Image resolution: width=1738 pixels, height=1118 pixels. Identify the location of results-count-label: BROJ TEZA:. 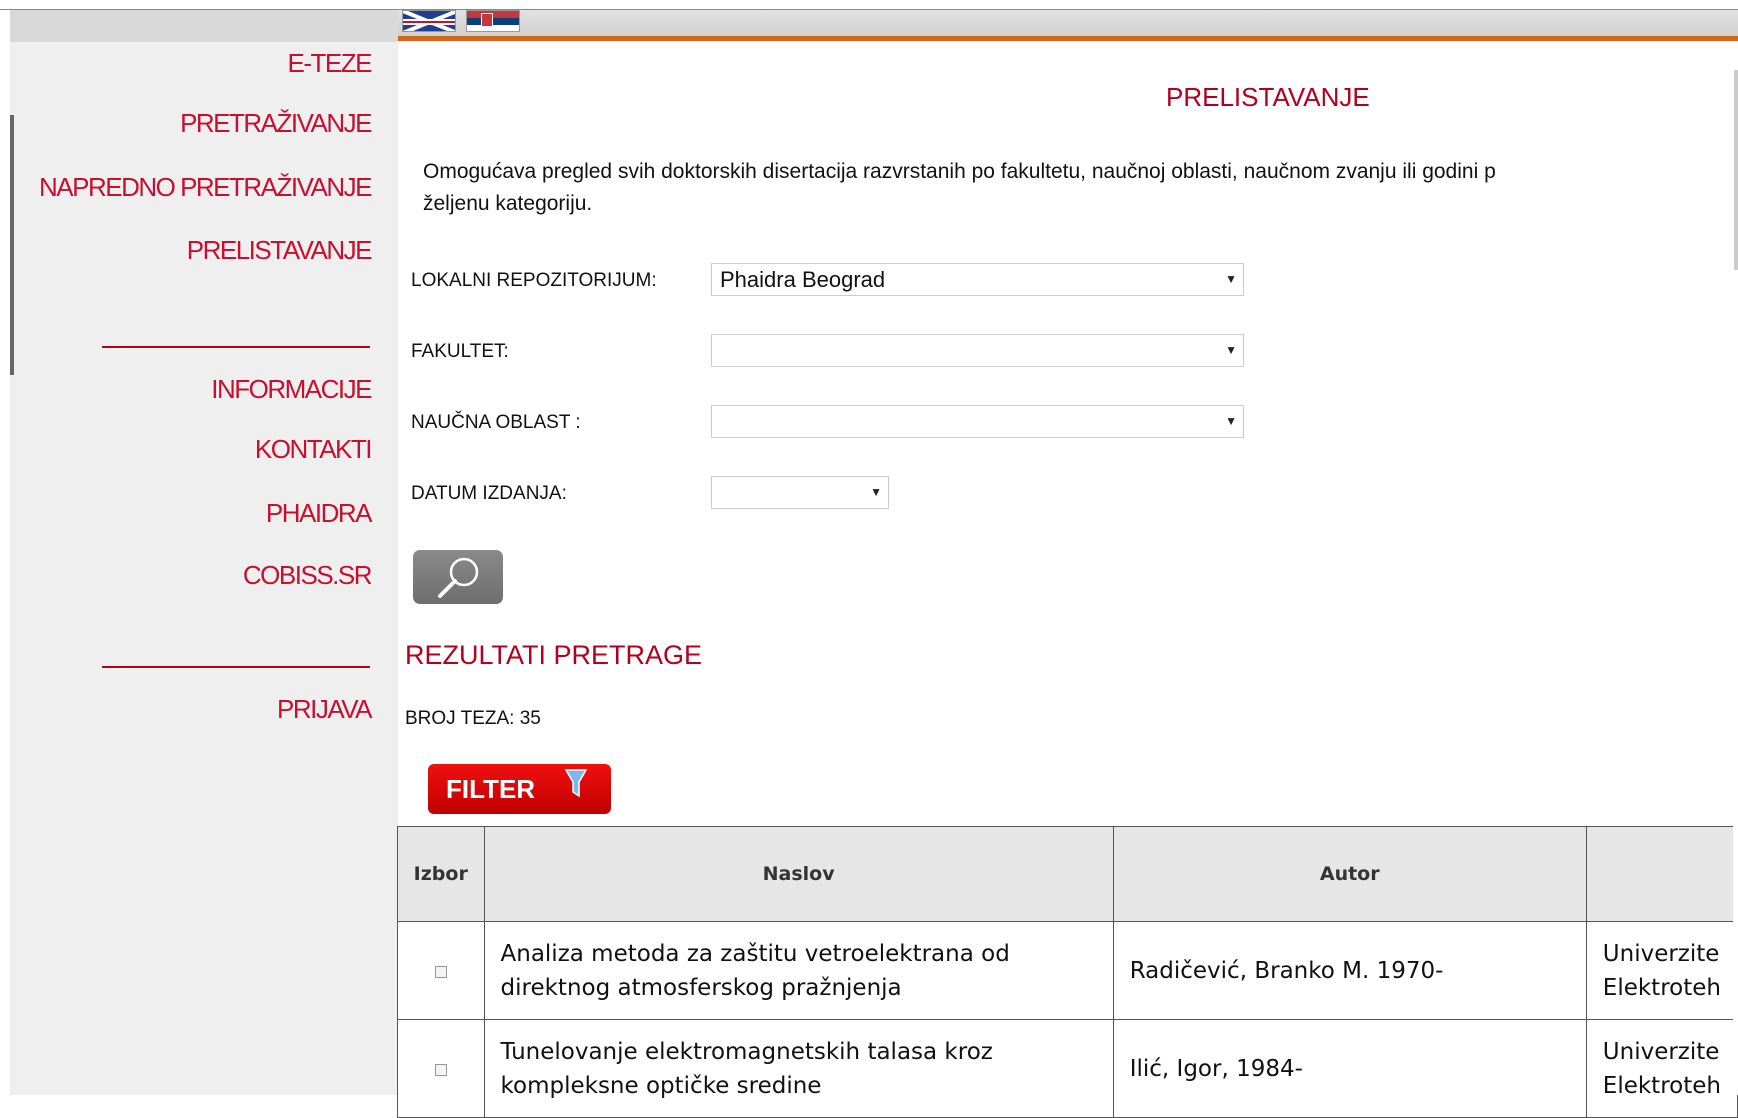
(460, 718).